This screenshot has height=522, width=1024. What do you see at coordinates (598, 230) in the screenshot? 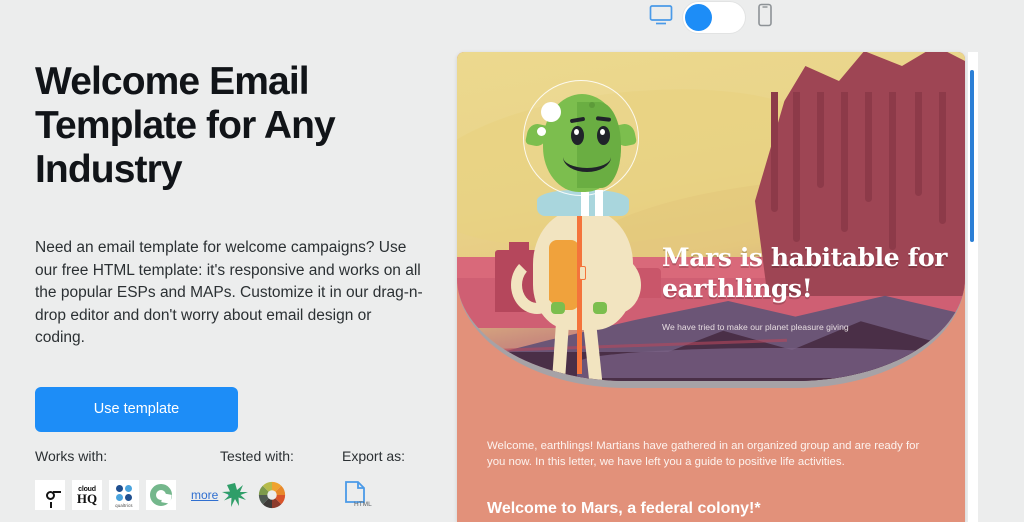
I see `alien-character` at bounding box center [598, 230].